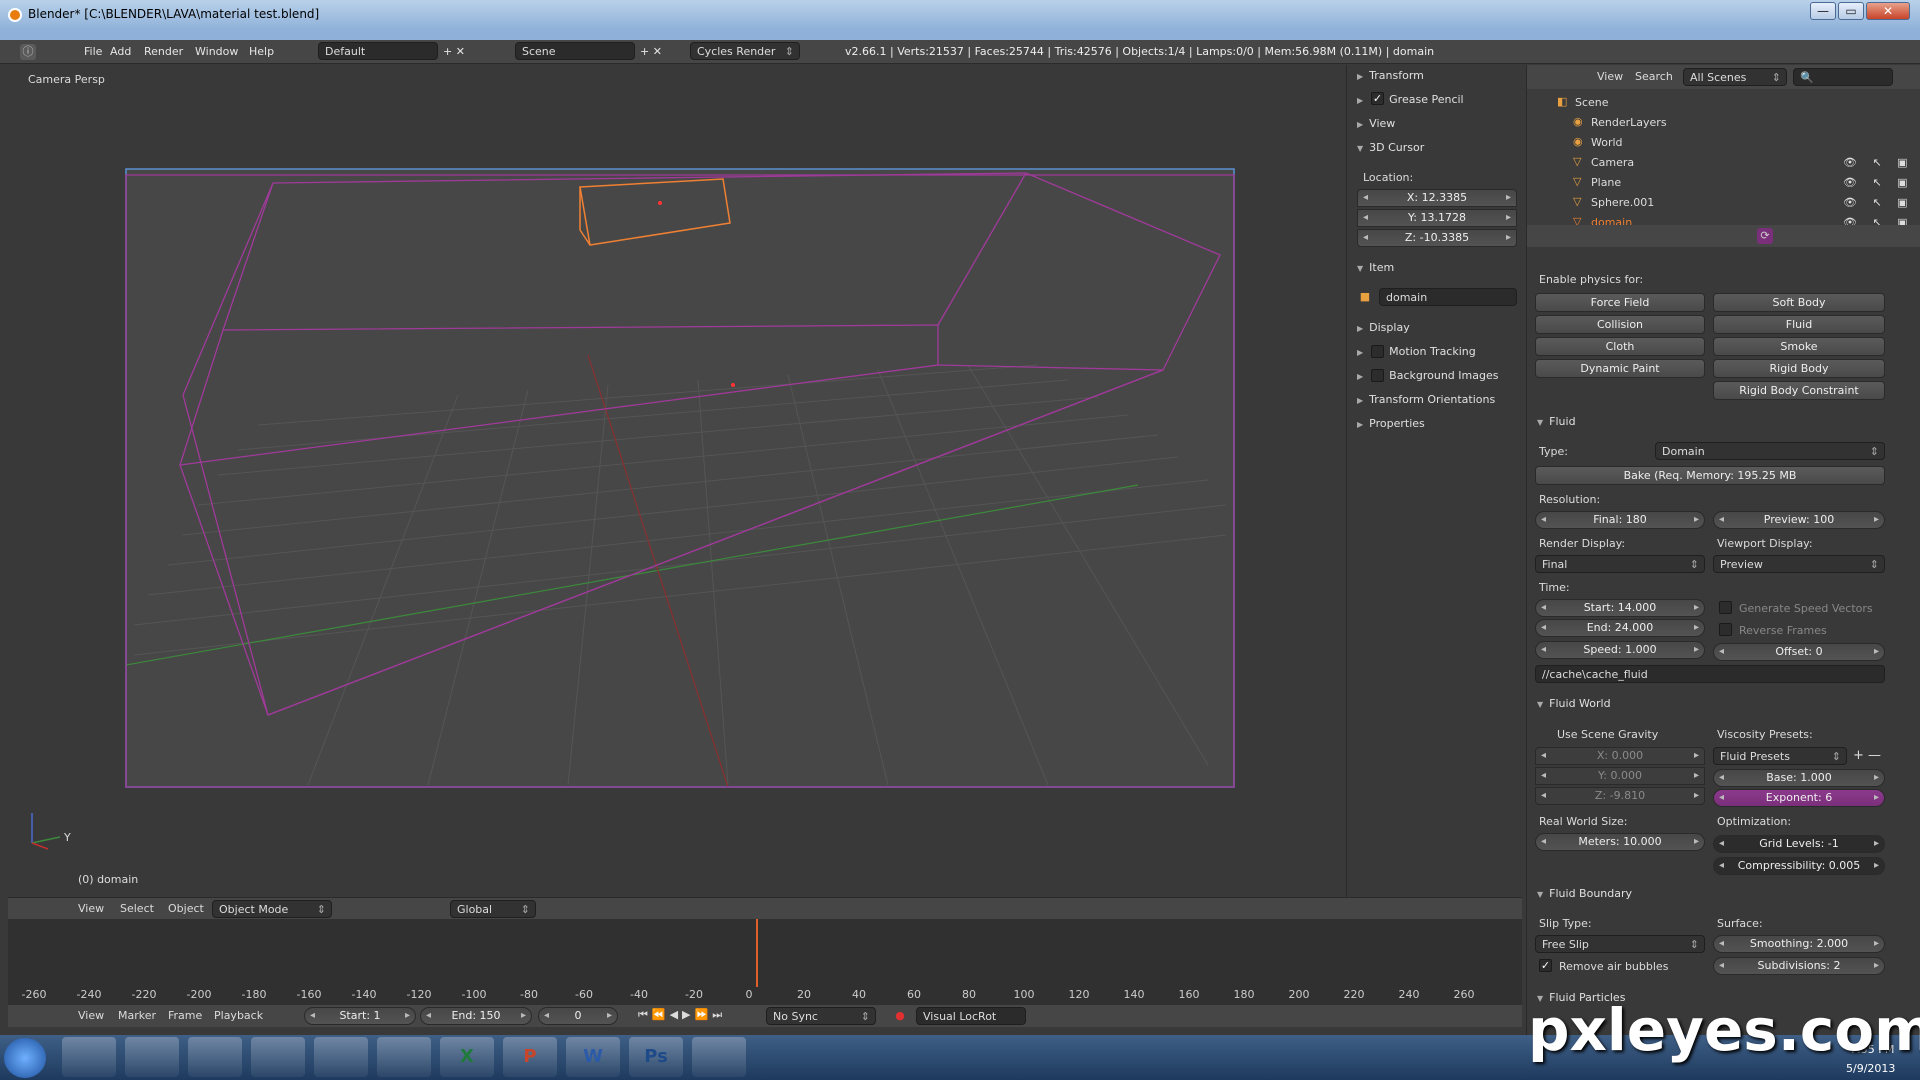 The height and width of the screenshot is (1080, 1920). I want to click on cache-path-input: //cache\cache_fluid, so click(1710, 674).